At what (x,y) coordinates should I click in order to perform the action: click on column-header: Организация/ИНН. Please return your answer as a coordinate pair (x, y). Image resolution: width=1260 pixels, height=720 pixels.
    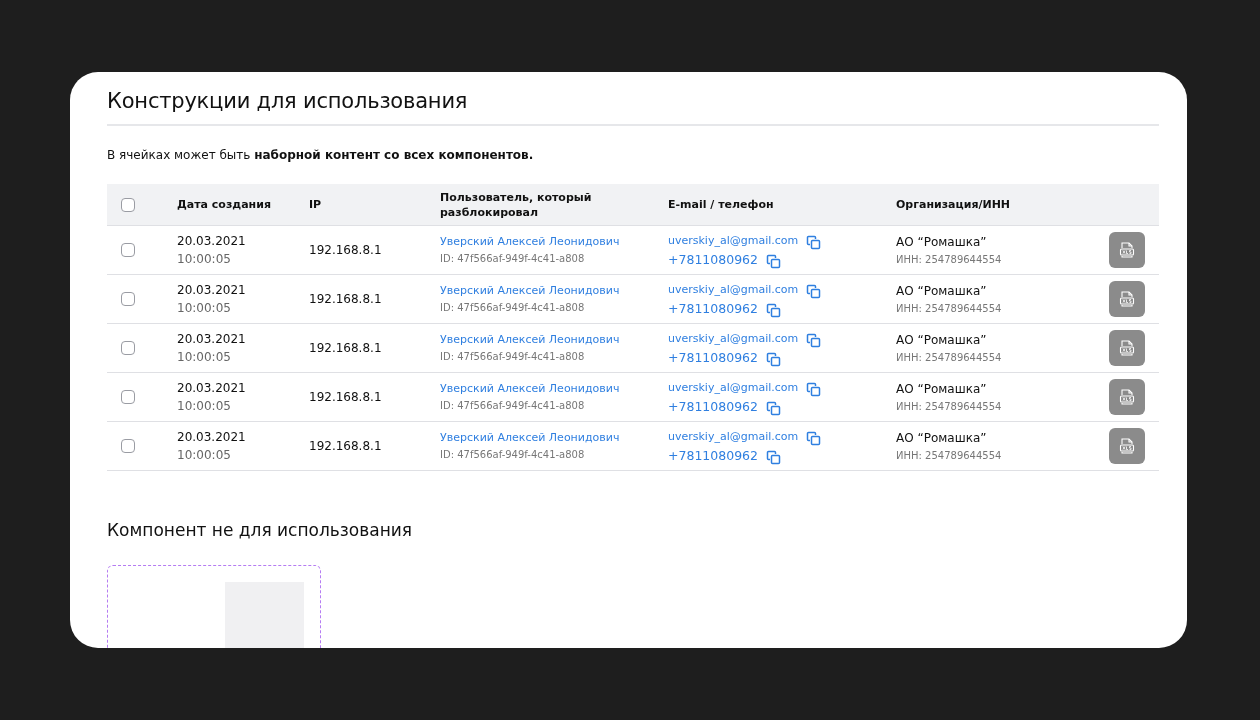
    Looking at the image, I should click on (953, 204).